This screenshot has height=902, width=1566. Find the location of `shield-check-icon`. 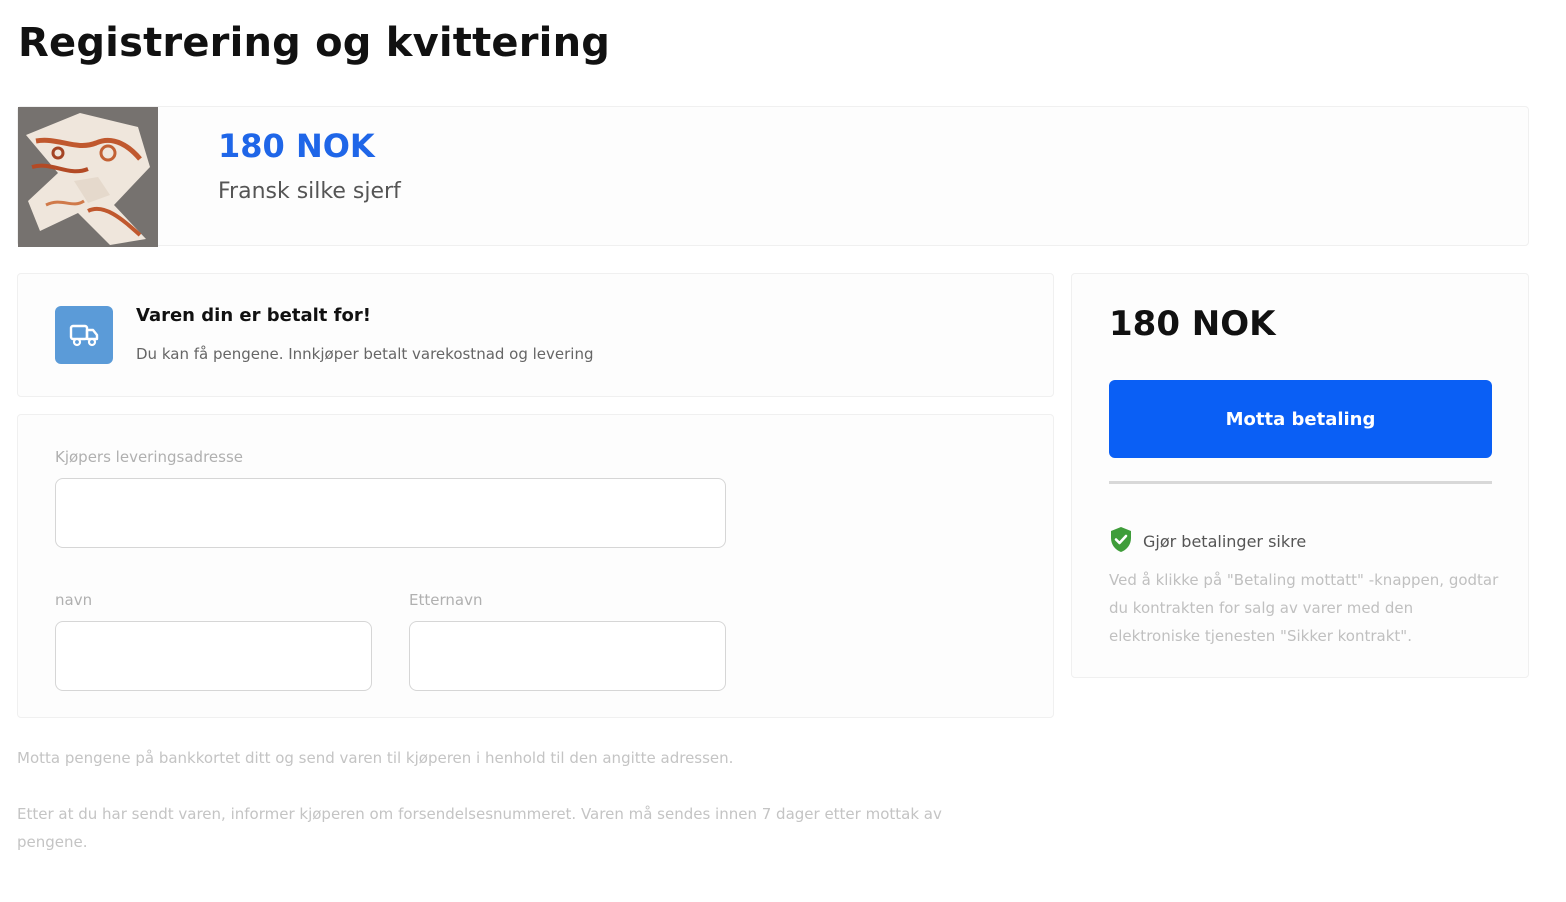

shield-check-icon is located at coordinates (1121, 541).